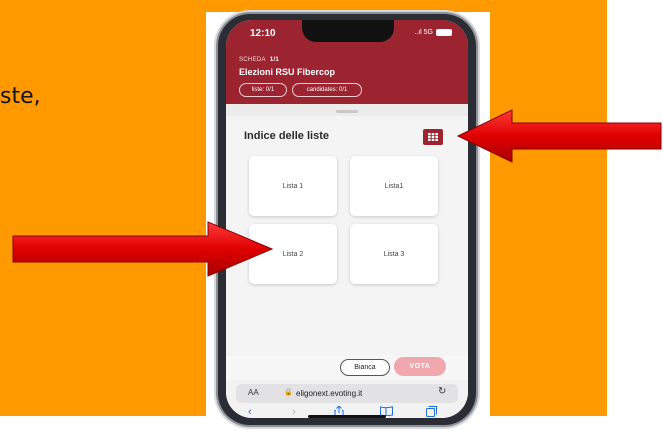  I want to click on list-card-label: Lista 1, so click(293, 186).